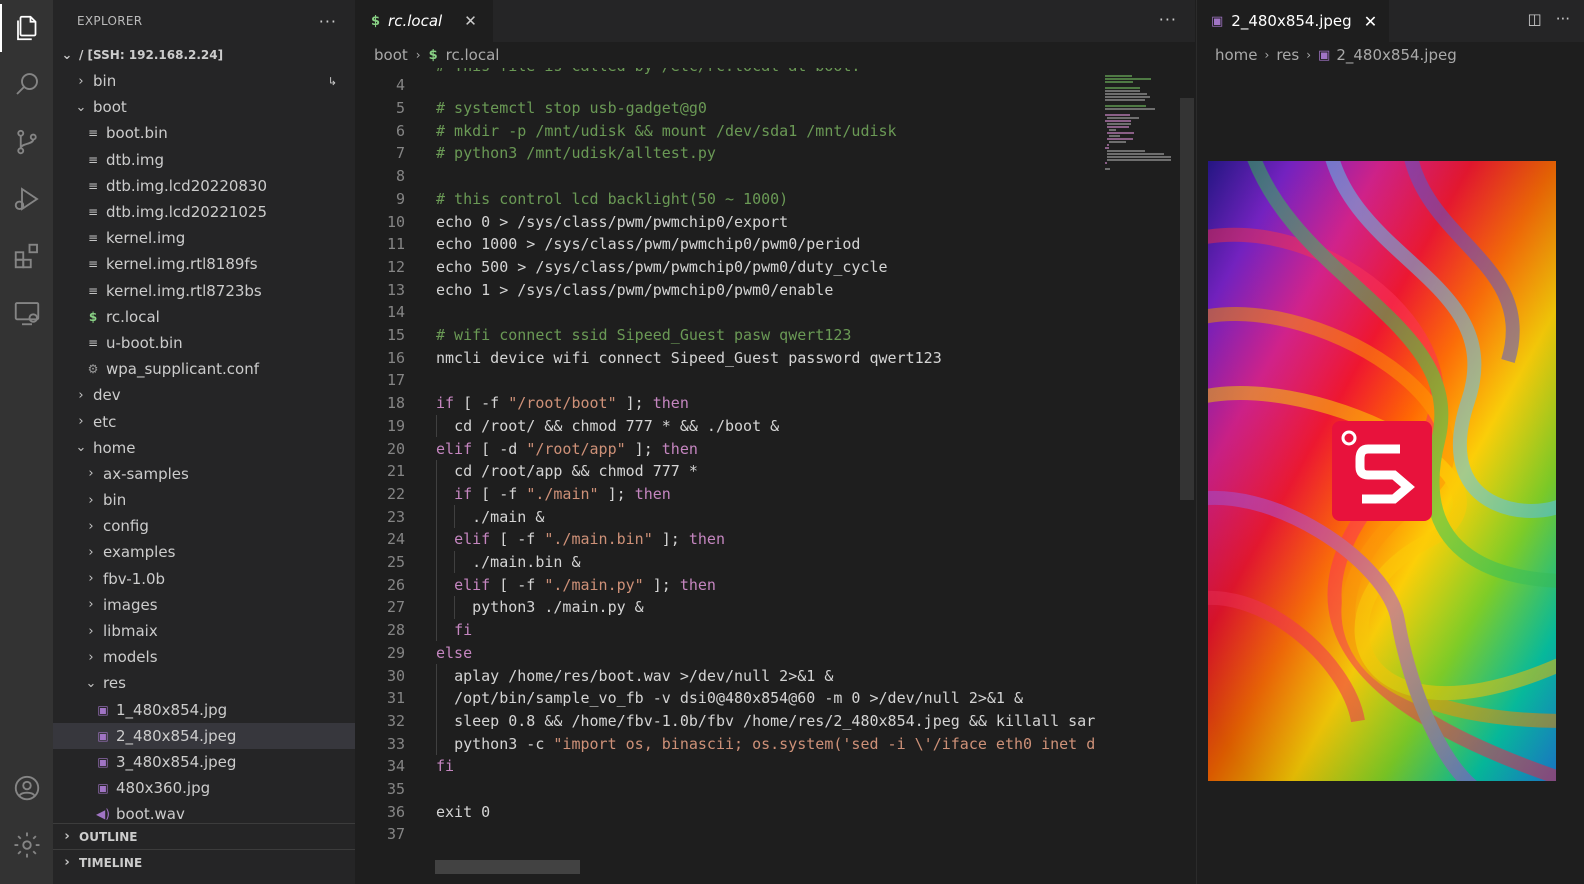 The width and height of the screenshot is (1584, 884). What do you see at coordinates (26, 313) in the screenshot?
I see `remote-explorer-icon` at bounding box center [26, 313].